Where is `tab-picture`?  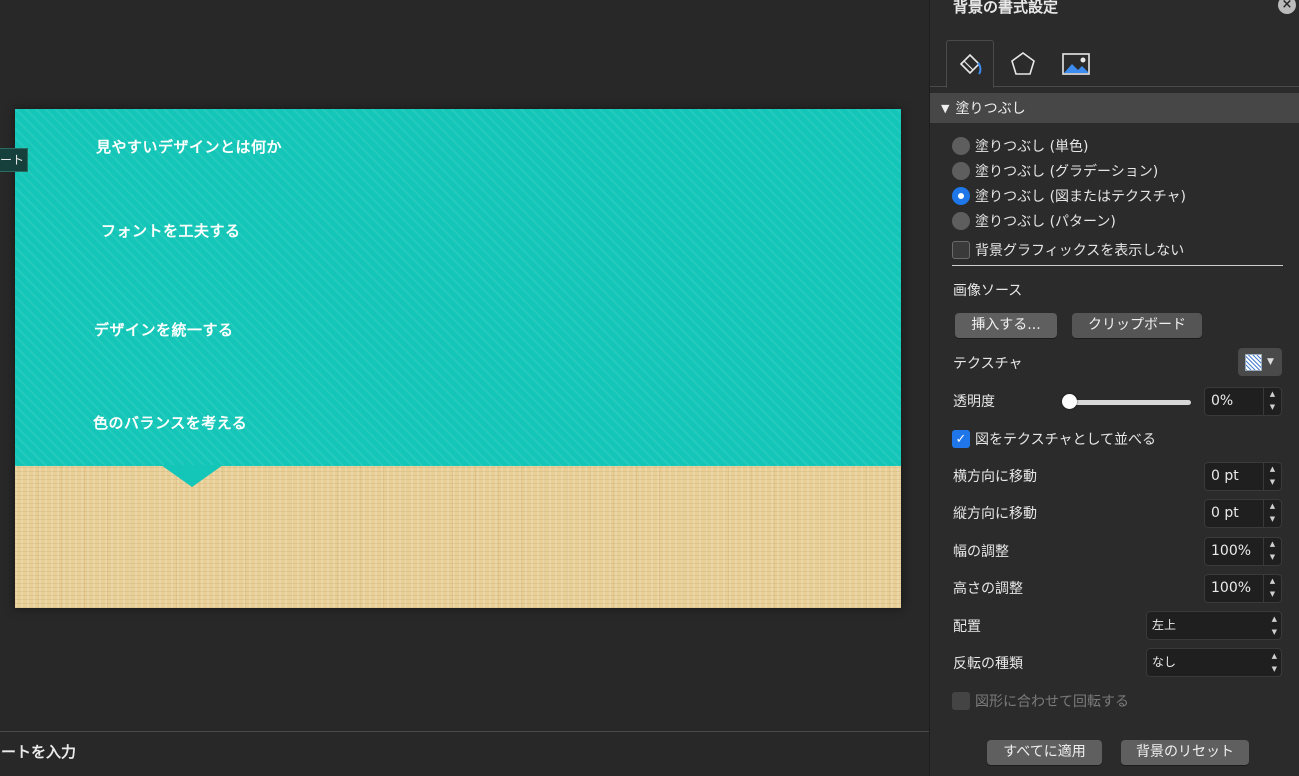
tab-picture is located at coordinates (1076, 63).